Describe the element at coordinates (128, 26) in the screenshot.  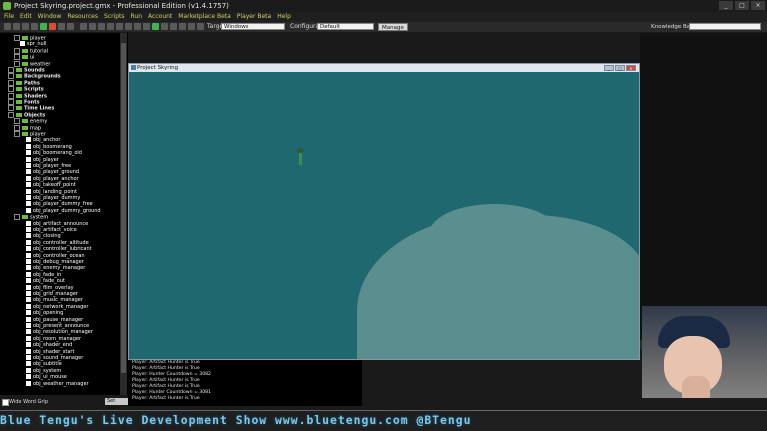
I see `add-shader-icon` at that location.